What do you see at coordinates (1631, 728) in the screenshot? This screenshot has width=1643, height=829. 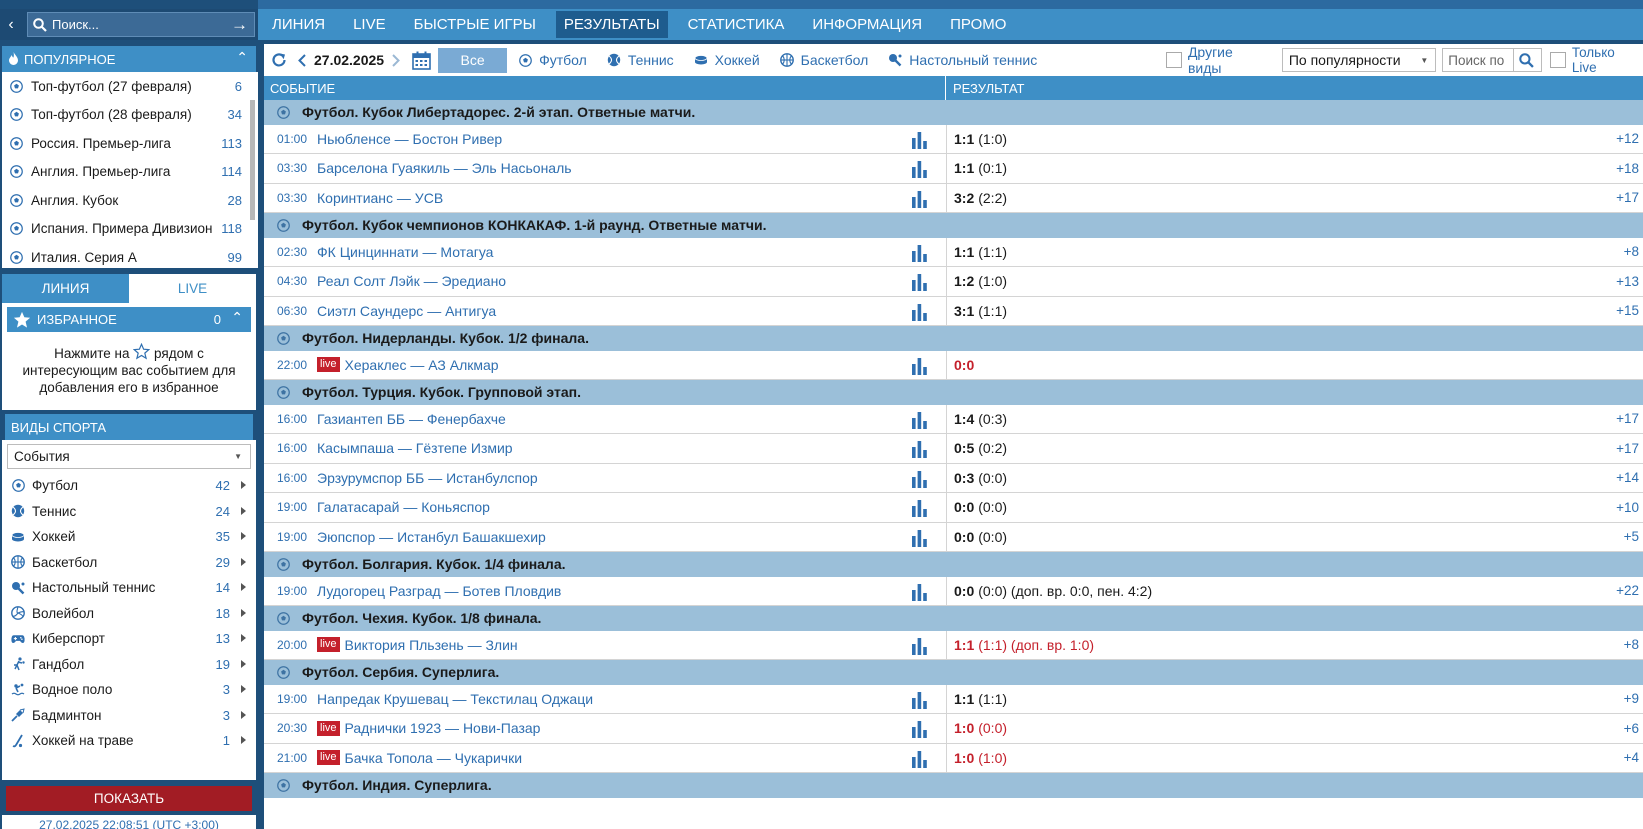 I see `more-results-link: +6` at bounding box center [1631, 728].